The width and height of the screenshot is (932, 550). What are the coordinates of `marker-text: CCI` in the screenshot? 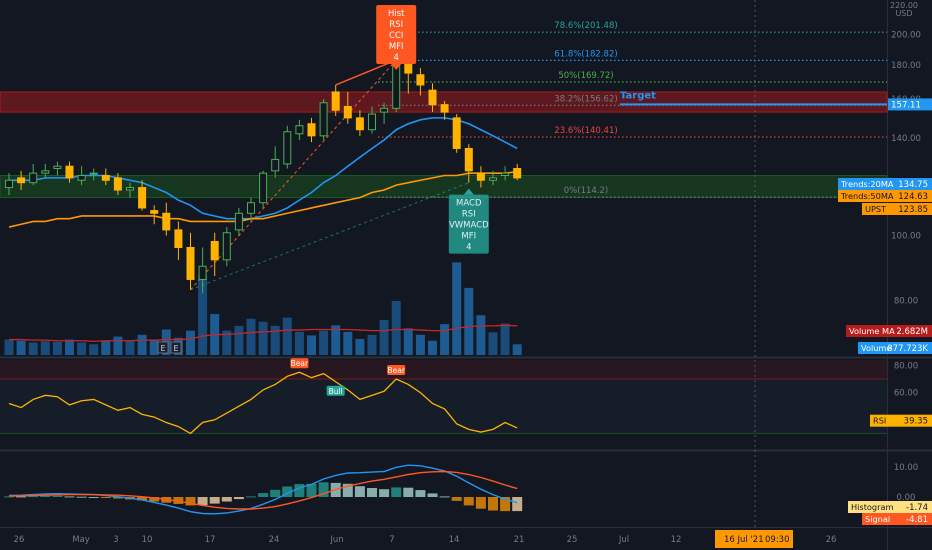 It's located at (396, 36).